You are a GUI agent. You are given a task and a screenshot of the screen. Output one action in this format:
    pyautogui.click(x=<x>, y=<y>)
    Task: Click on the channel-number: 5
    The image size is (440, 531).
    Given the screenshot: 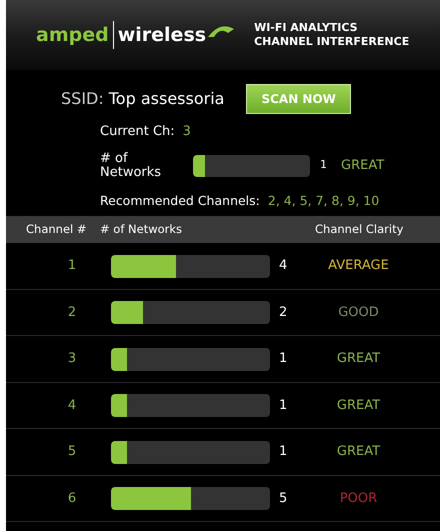 What is the action you would take?
    pyautogui.click(x=72, y=452)
    